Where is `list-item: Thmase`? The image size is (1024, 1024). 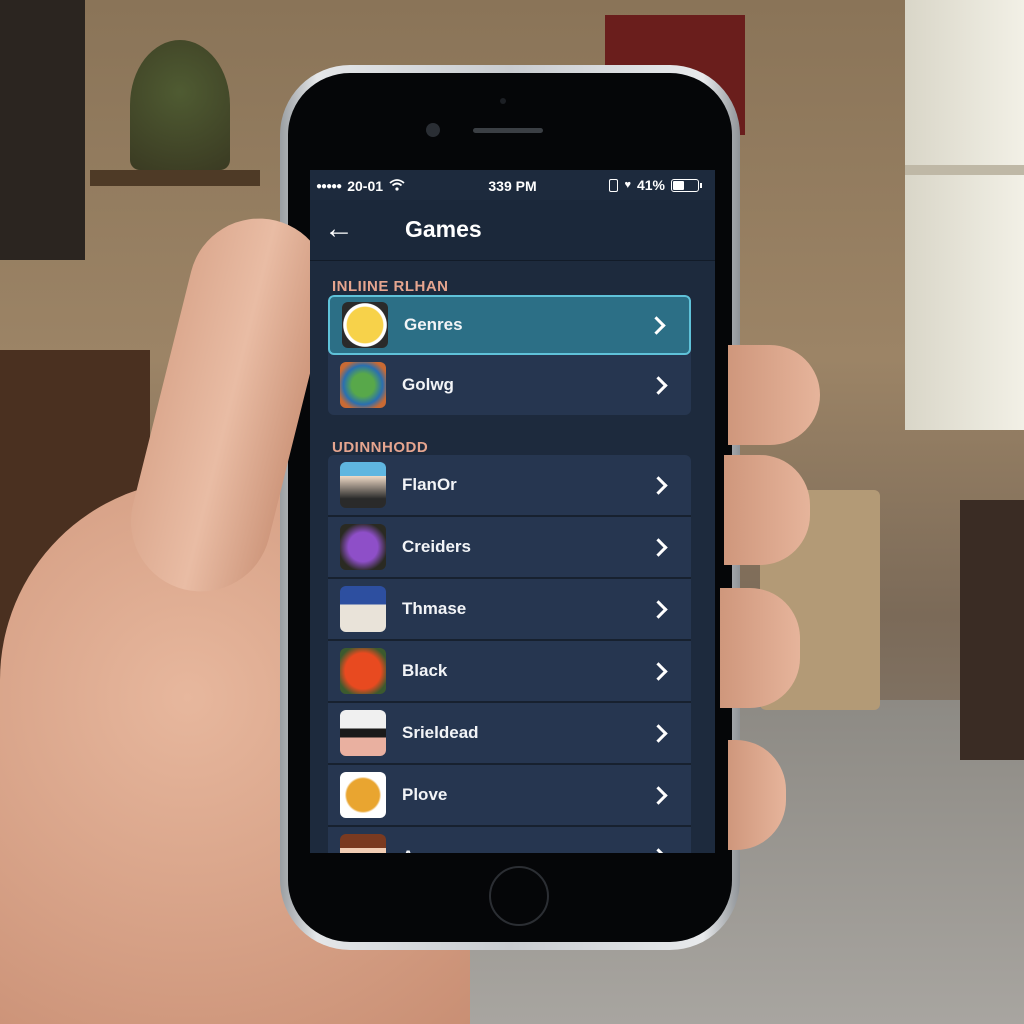
list-item: Thmase is located at coordinates (509, 610).